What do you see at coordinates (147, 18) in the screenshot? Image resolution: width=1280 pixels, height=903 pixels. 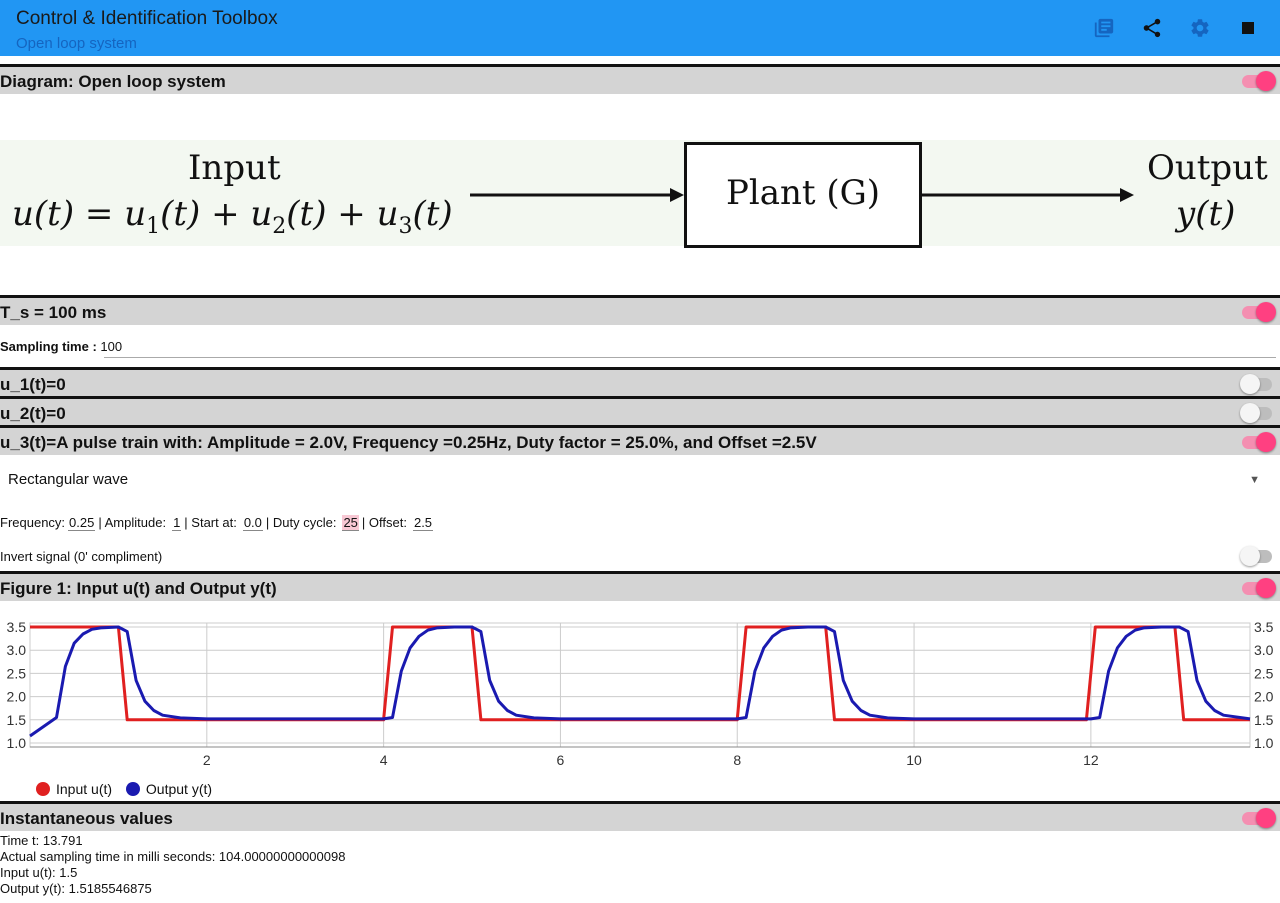 I see `app-title: Control & Identification Toolbox` at bounding box center [147, 18].